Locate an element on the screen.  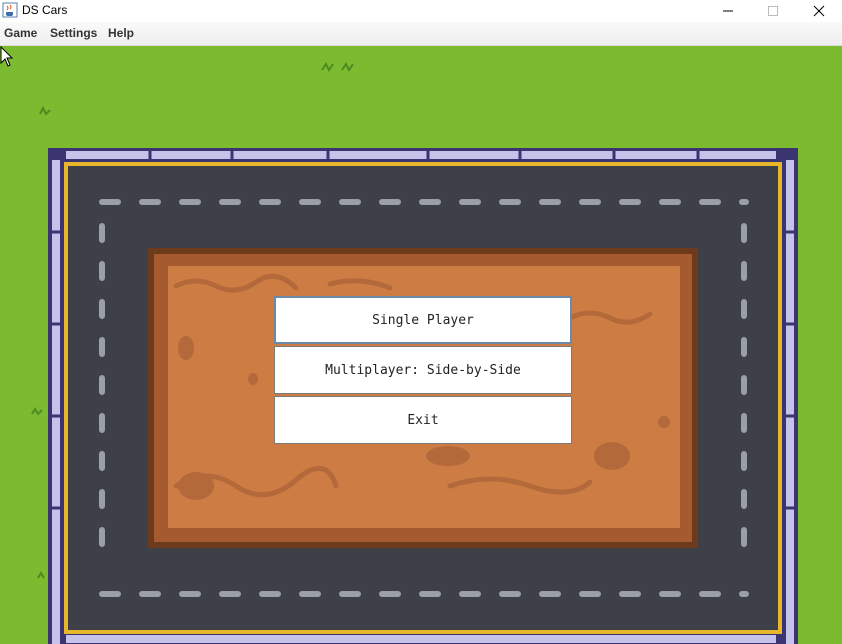
stone-rail-left is located at coordinates (56, 396).